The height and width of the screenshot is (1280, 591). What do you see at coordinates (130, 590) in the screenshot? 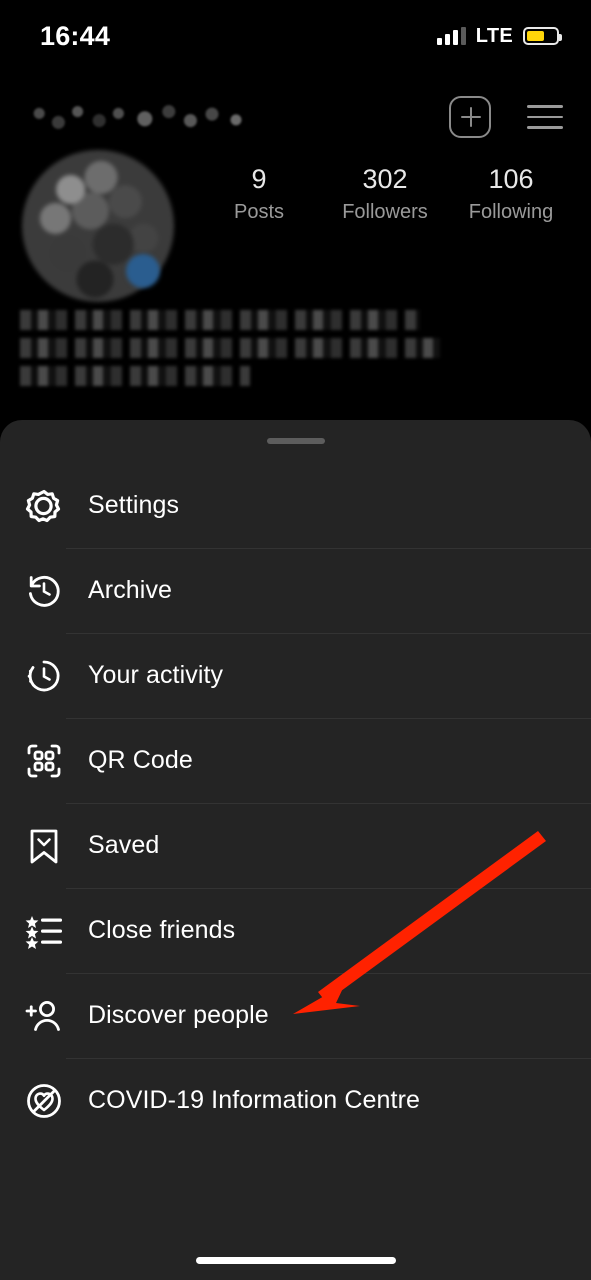
I see `menu-item-label: Archive` at bounding box center [130, 590].